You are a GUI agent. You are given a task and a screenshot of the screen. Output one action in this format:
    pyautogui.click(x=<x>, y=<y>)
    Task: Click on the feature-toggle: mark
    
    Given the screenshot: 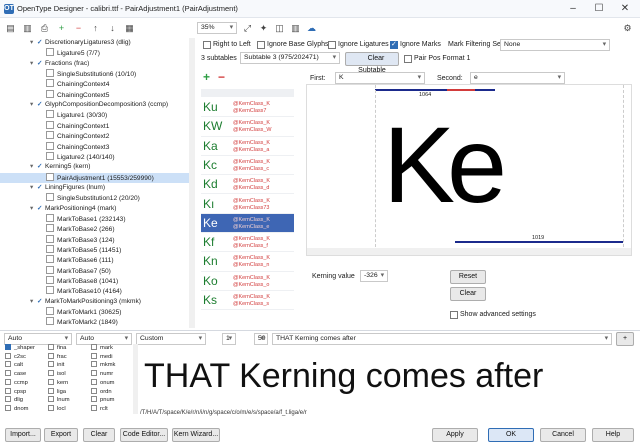 What is the action you would take?
    pyautogui.click(x=102, y=348)
    